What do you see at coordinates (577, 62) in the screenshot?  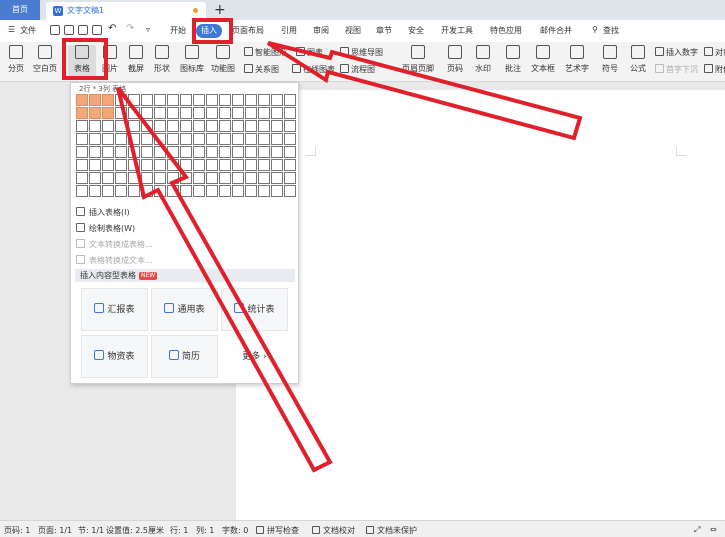 I see `art-text-button: 艺术字` at bounding box center [577, 62].